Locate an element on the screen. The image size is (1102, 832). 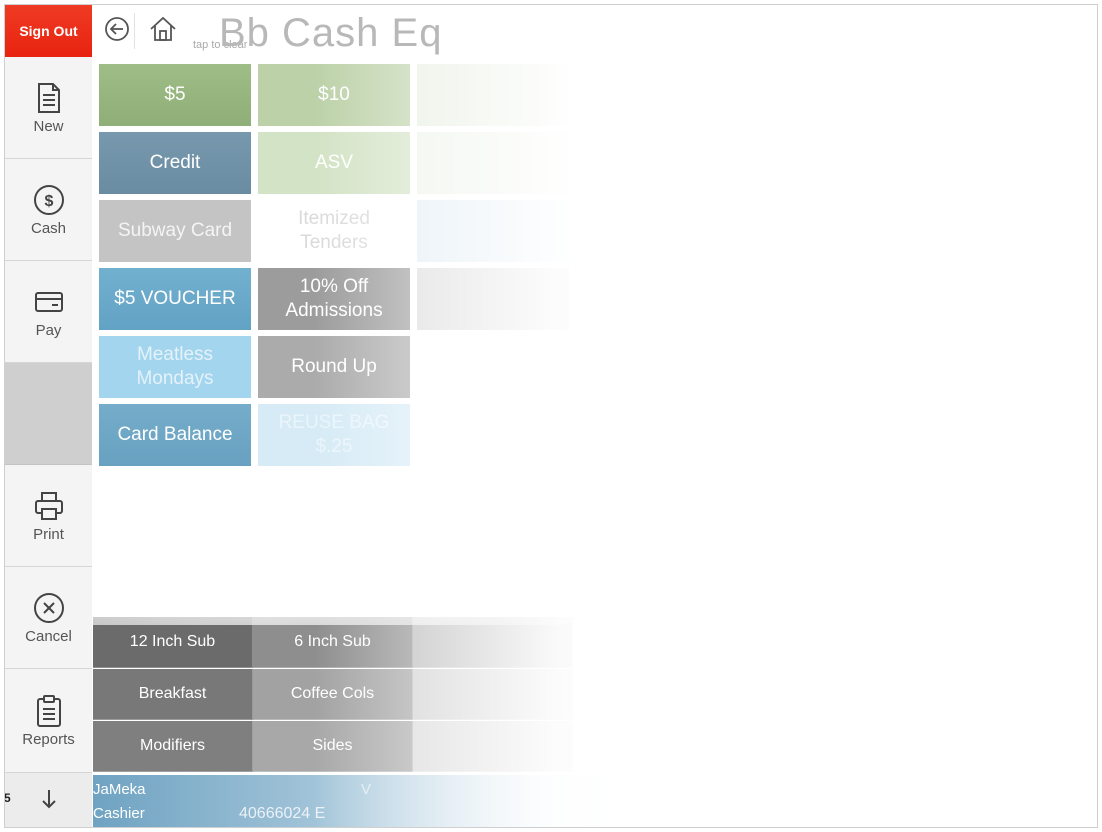
scroll-down-button is located at coordinates (48, 800).